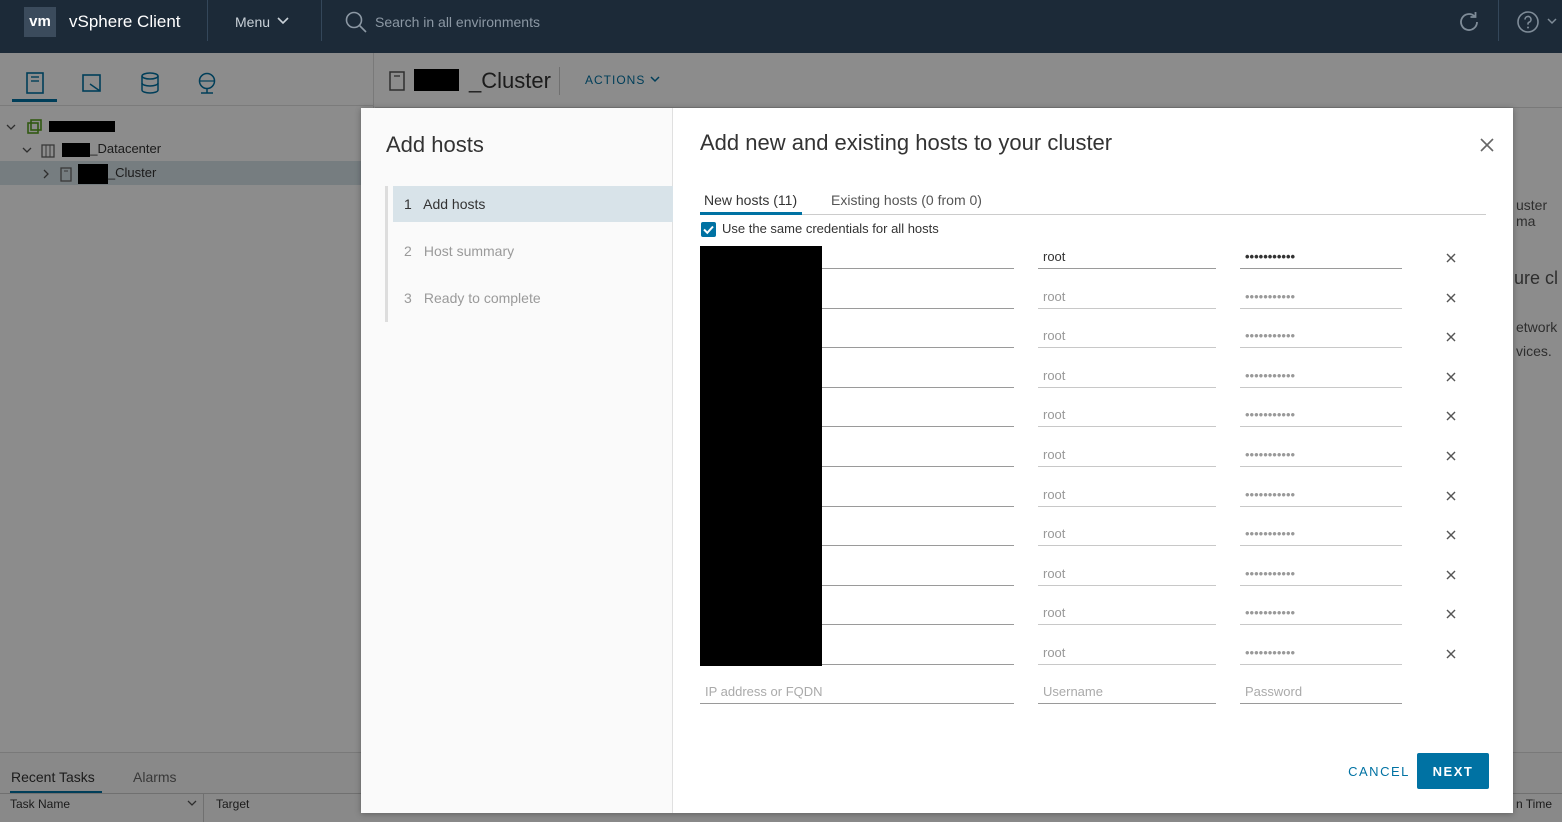 The image size is (1562, 822). Describe the element at coordinates (1453, 771) in the screenshot. I see `next-button: NEXT` at that location.